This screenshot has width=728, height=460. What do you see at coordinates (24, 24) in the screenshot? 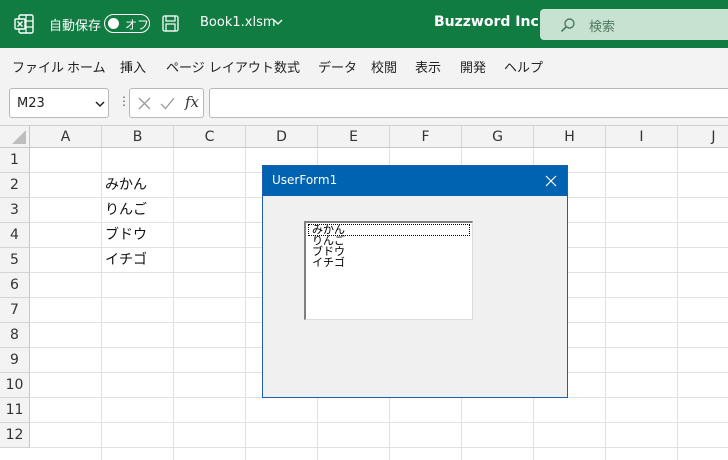
I see `excel-icon` at bounding box center [24, 24].